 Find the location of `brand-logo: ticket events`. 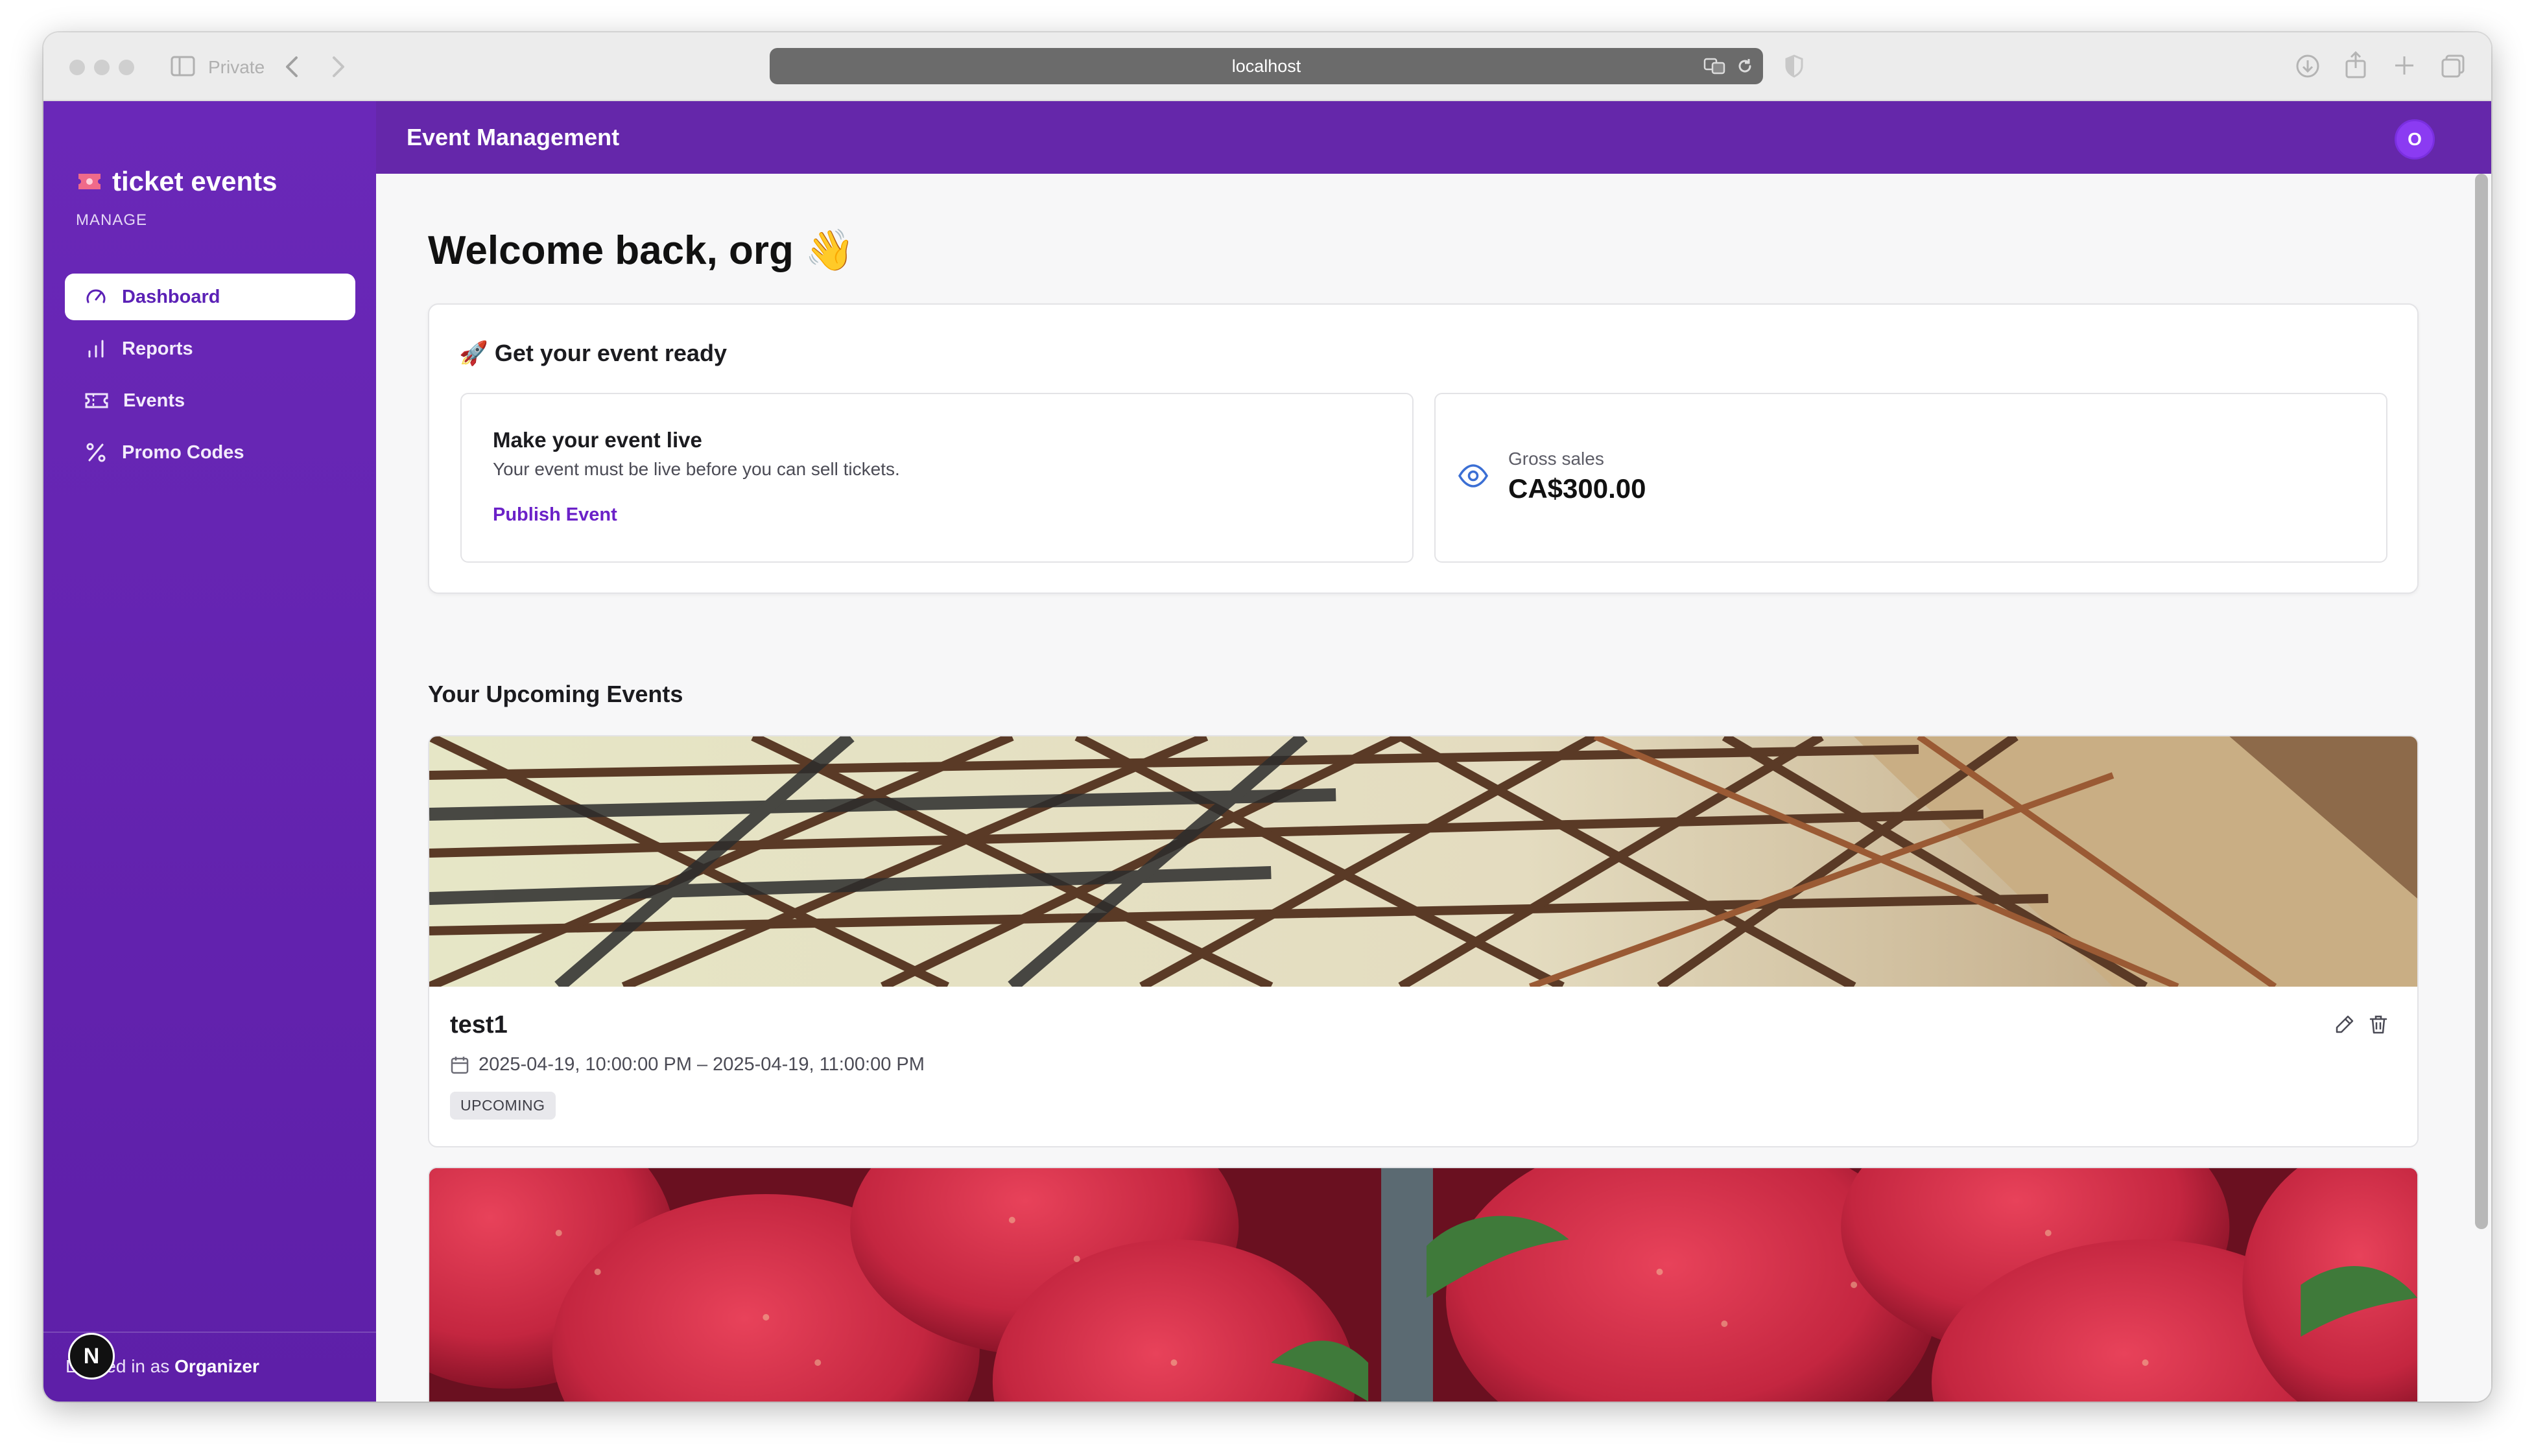

brand-logo: ticket events is located at coordinates (176, 182).